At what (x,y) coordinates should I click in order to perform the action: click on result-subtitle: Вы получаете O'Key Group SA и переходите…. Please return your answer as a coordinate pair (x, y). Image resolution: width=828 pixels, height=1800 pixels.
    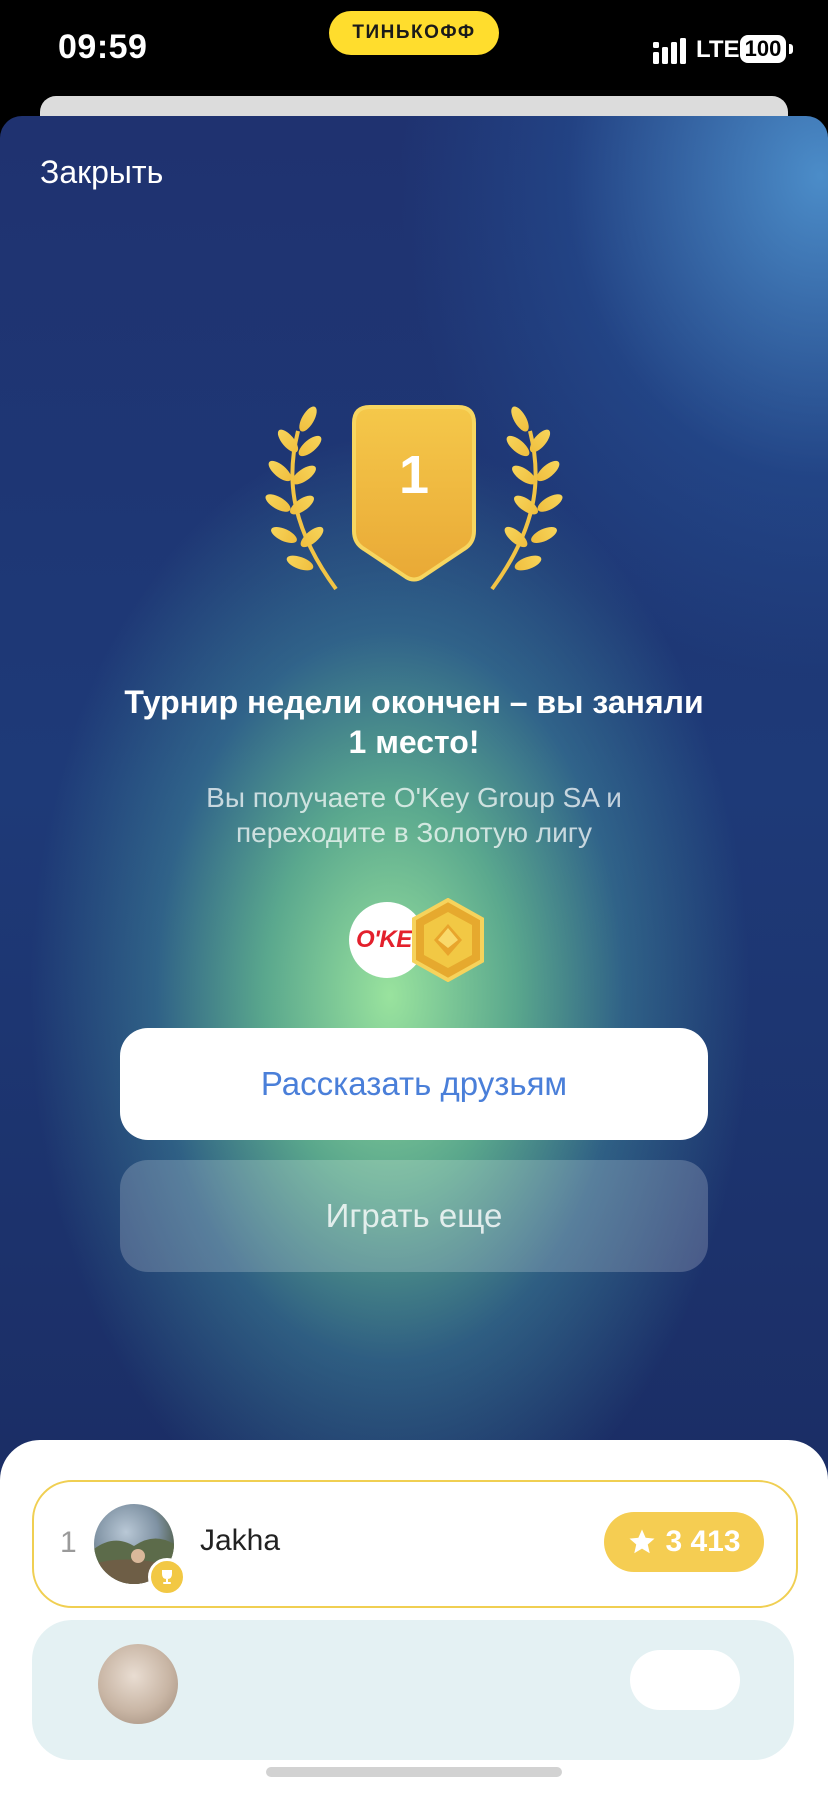
    Looking at the image, I should click on (414, 815).